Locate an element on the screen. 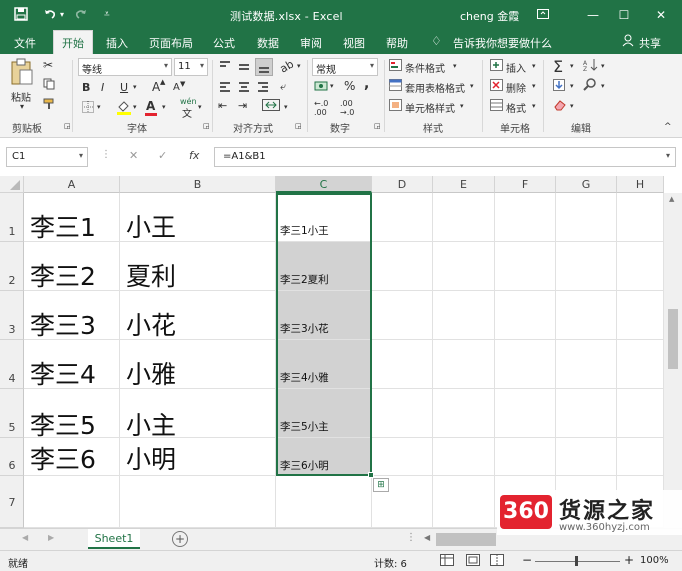 The height and width of the screenshot is (571, 682). cell-c7 is located at coordinates (324, 502).